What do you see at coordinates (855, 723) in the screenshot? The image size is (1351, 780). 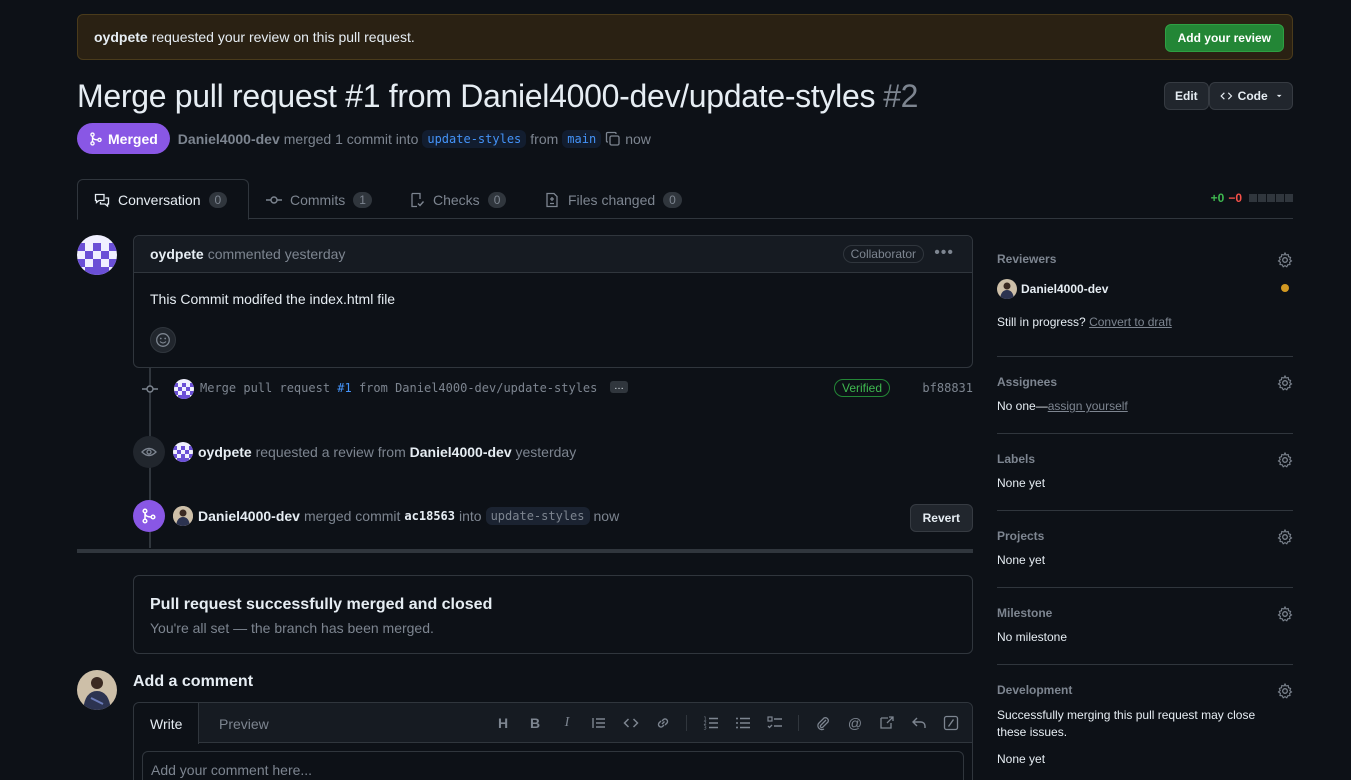 I see `mention-icon: @` at bounding box center [855, 723].